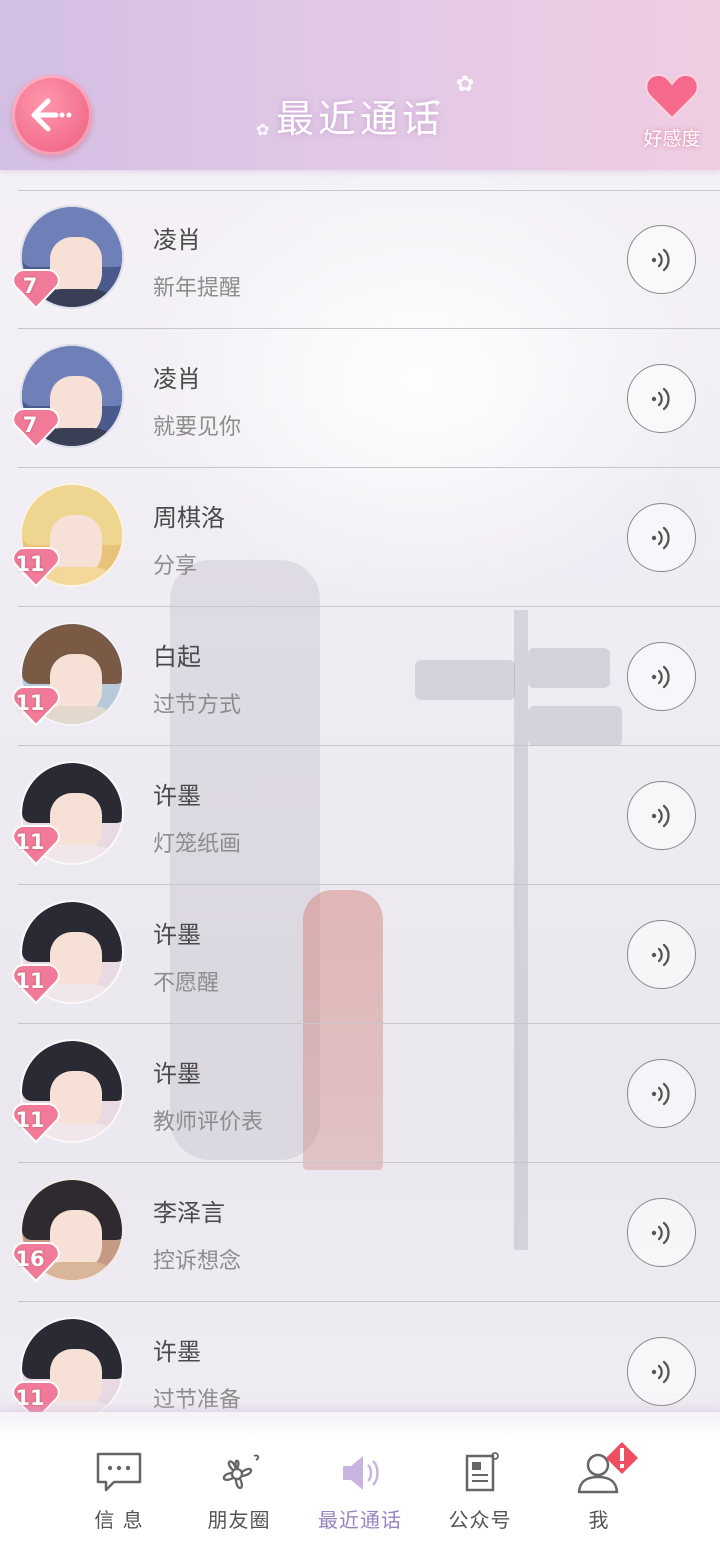 The image size is (720, 1560). Describe the element at coordinates (197, 1261) in the screenshot. I see `call-topic: 控诉想念` at that location.